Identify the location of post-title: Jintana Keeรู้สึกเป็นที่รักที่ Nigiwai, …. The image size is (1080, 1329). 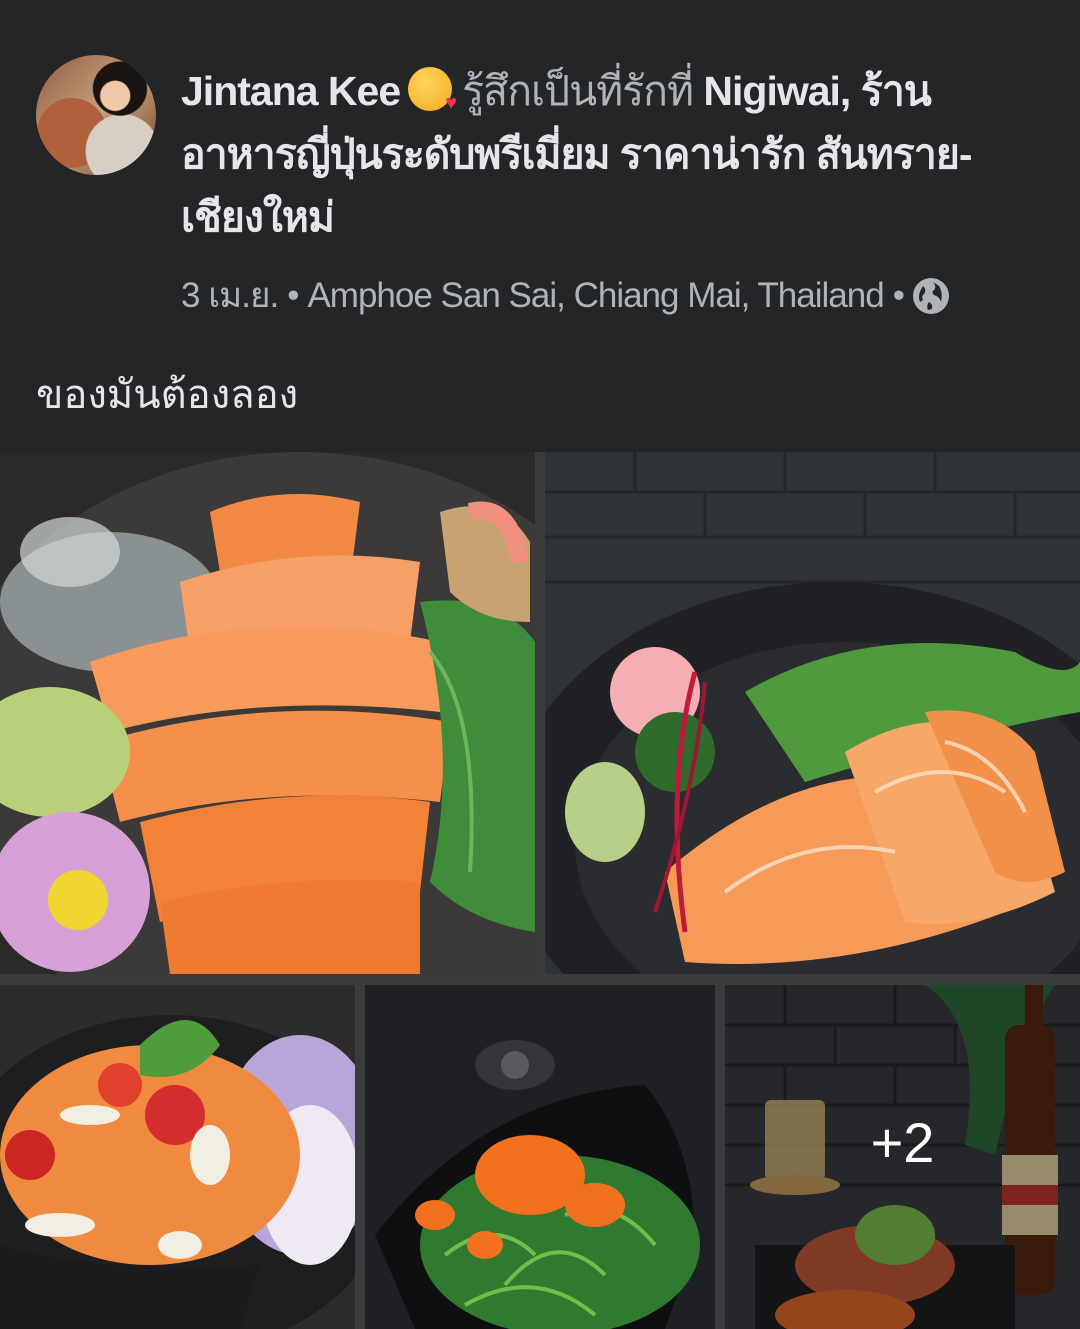
(611, 154).